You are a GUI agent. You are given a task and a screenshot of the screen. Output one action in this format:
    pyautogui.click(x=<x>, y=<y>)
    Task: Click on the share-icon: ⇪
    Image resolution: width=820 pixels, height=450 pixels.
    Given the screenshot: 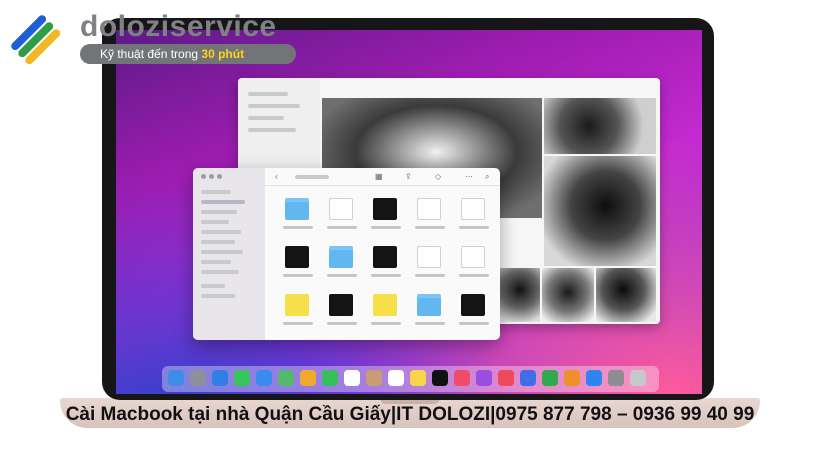 What is the action you would take?
    pyautogui.click(x=408, y=176)
    